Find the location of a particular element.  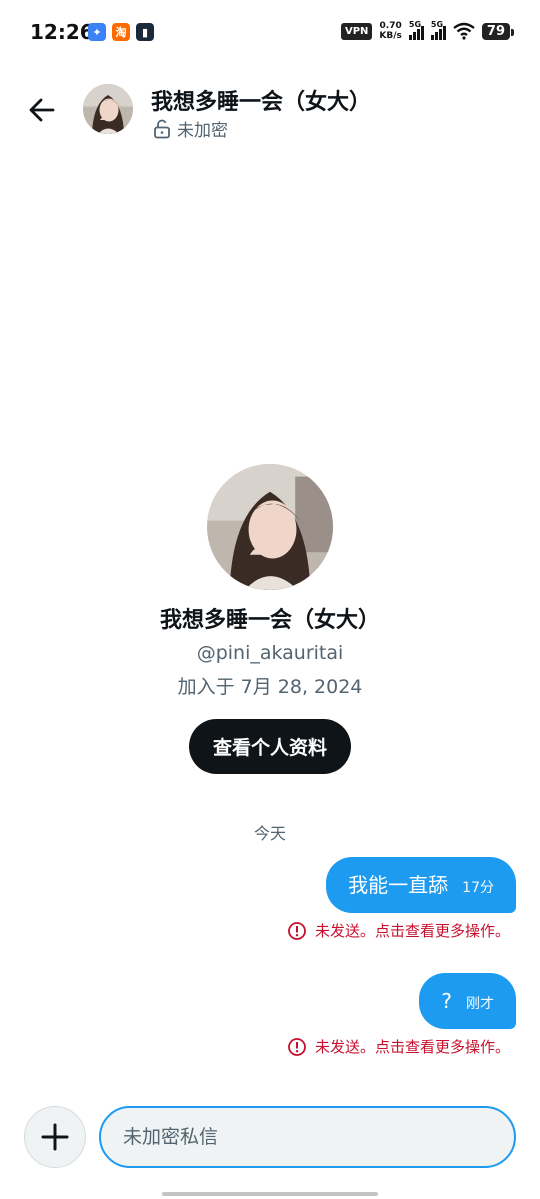

back-button is located at coordinates (42, 110).